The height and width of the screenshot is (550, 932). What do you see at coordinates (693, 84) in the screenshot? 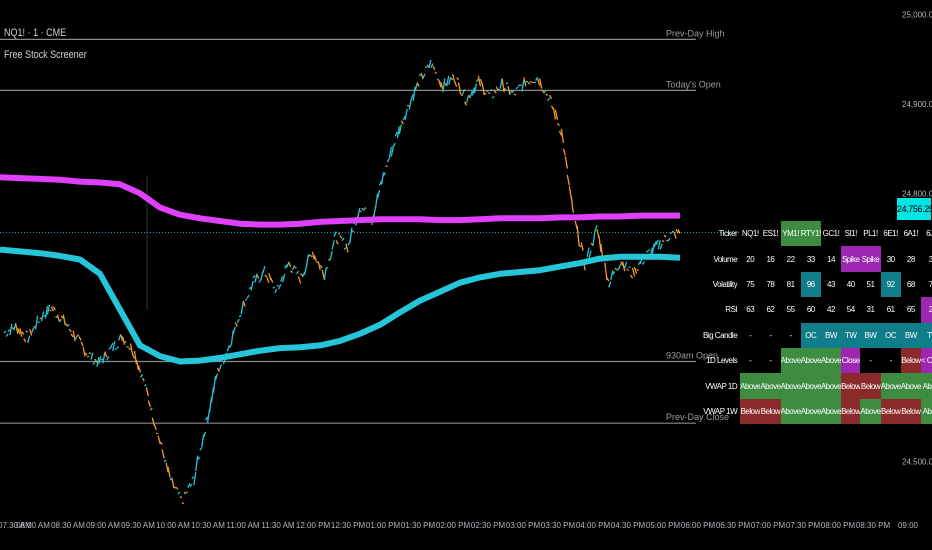
I see `level-label-1: Today's Open` at bounding box center [693, 84].